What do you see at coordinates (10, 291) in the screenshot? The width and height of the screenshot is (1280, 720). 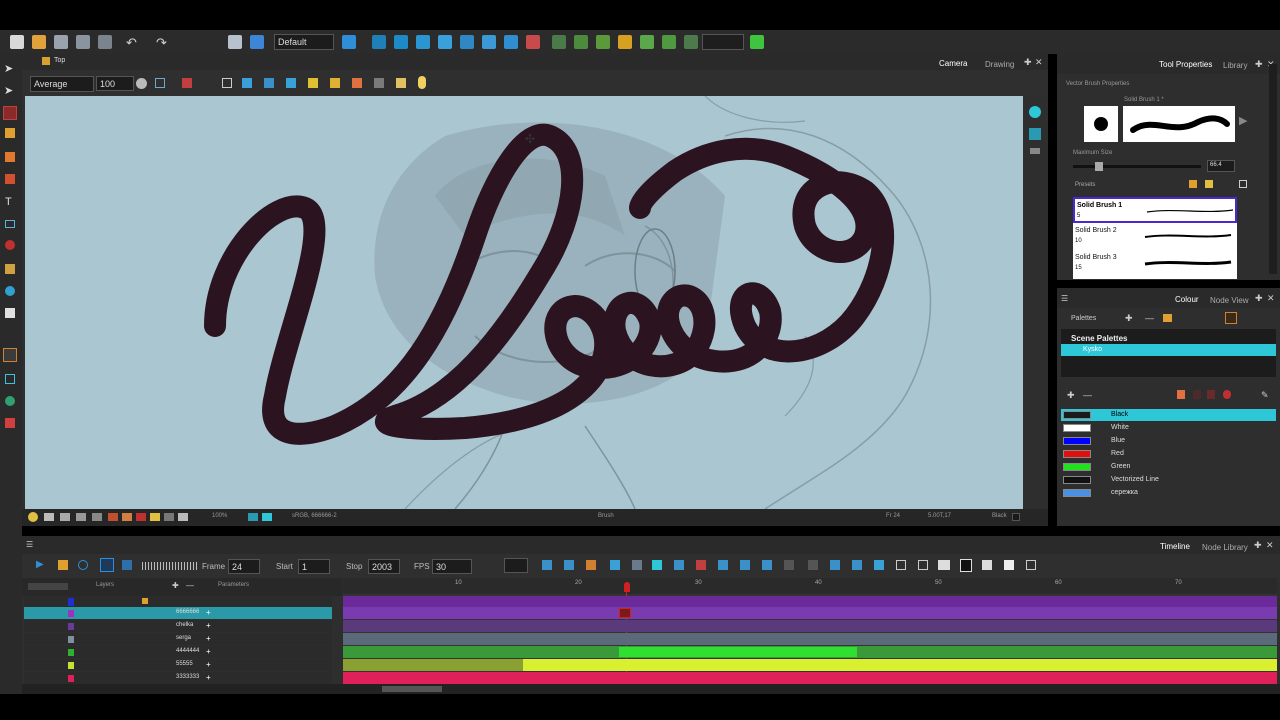 I see `dropper-tool-icon` at bounding box center [10, 291].